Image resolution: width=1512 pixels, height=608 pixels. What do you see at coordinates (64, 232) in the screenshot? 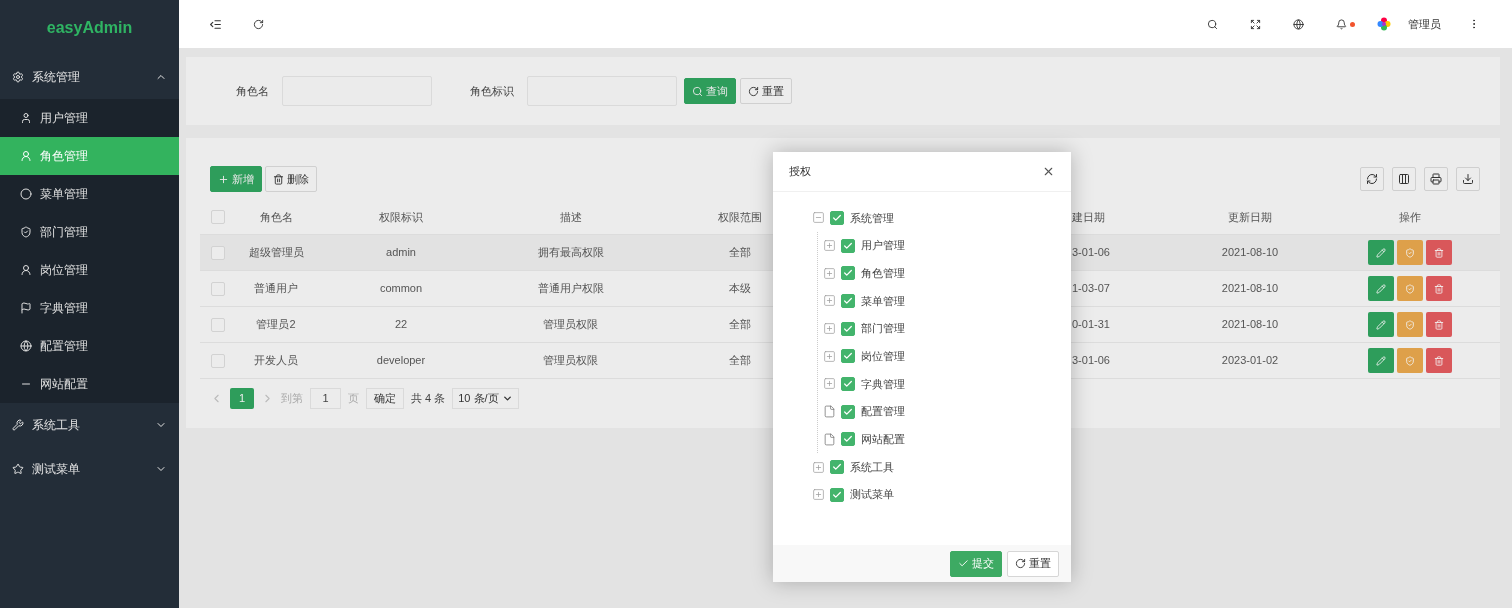
I see `menu-item-label: 部门管理` at bounding box center [64, 232].